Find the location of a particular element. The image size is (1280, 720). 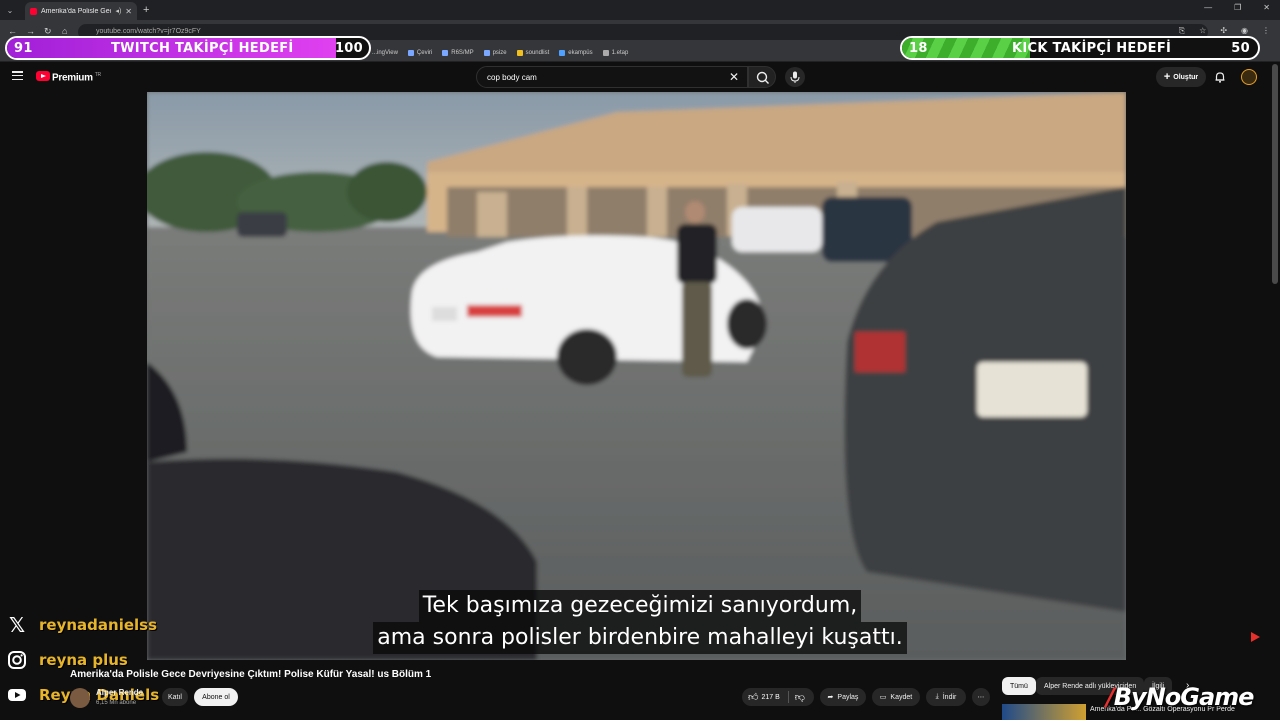

join-button: Katıl is located at coordinates (175, 697).